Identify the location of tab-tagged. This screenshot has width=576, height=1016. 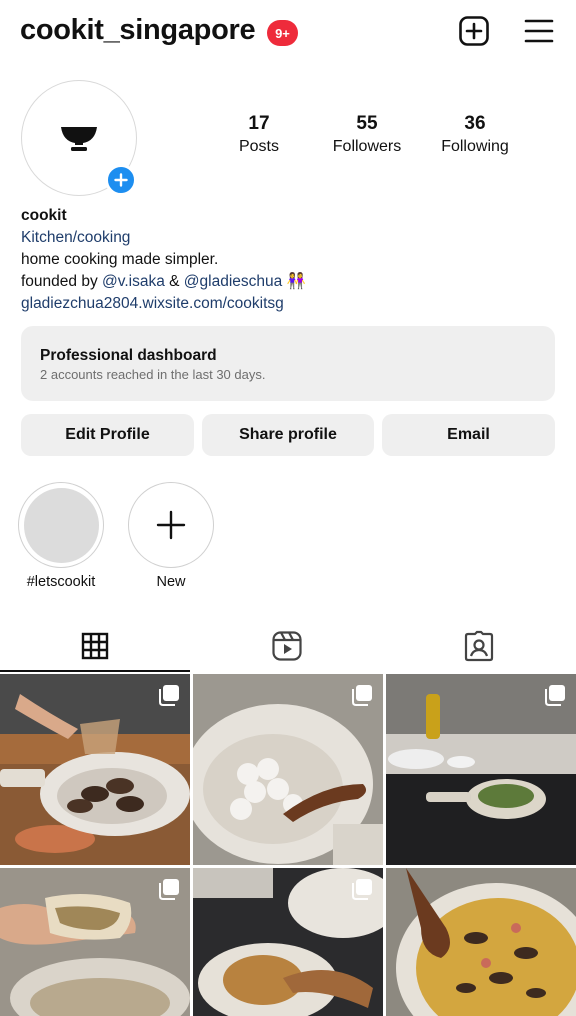
(479, 646).